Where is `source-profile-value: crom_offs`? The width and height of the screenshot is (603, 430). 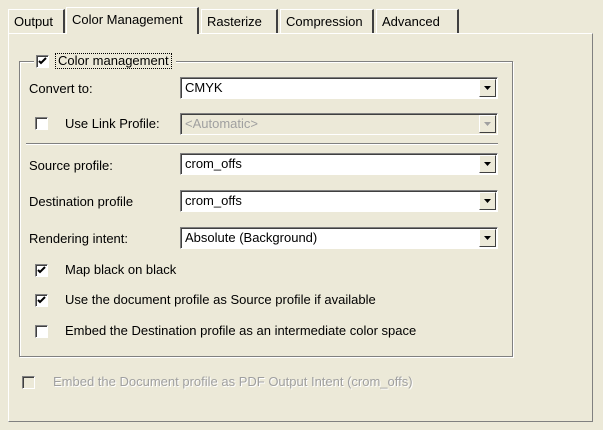
source-profile-value: crom_offs is located at coordinates (213, 163).